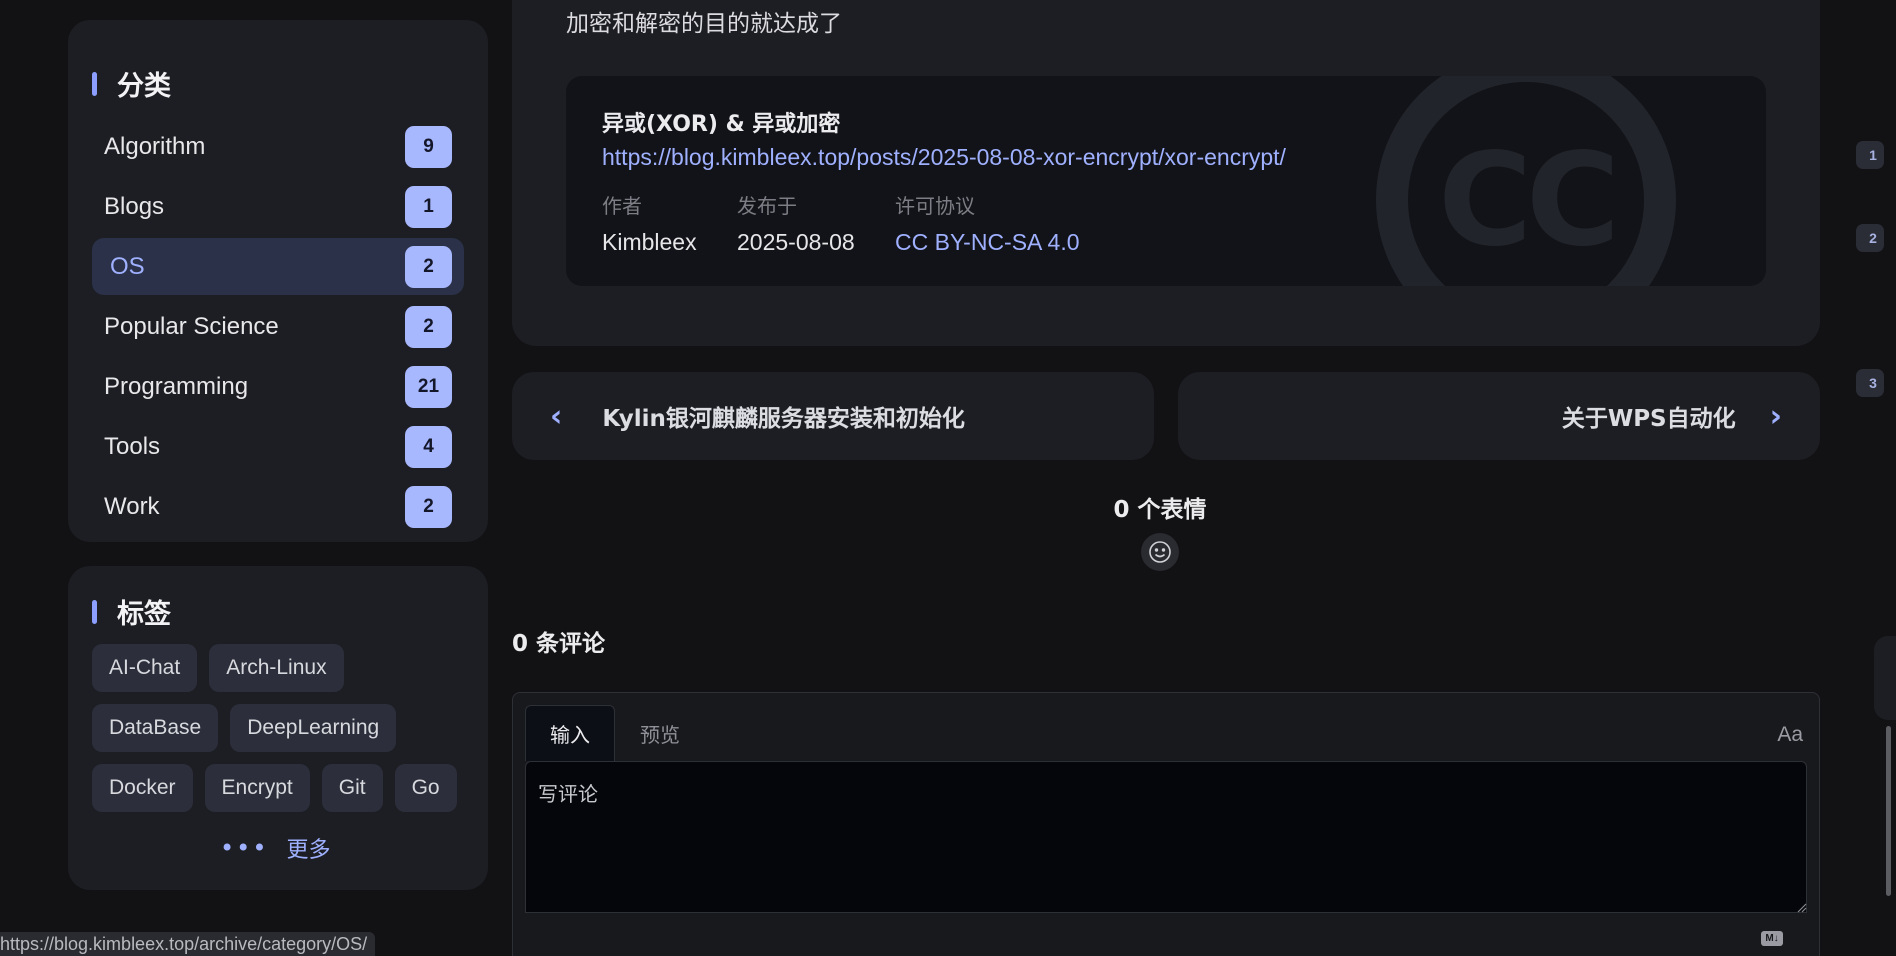 Image resolution: width=1896 pixels, height=956 pixels. I want to click on license-published-value: 2025-08-08, so click(796, 242).